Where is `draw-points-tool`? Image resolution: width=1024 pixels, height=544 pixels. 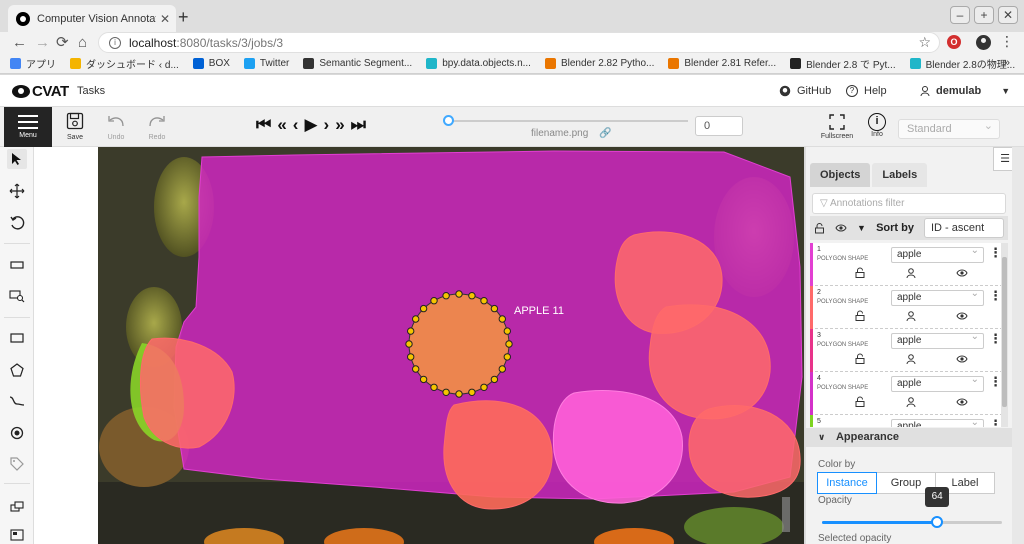 draw-points-tool is located at coordinates (17, 433).